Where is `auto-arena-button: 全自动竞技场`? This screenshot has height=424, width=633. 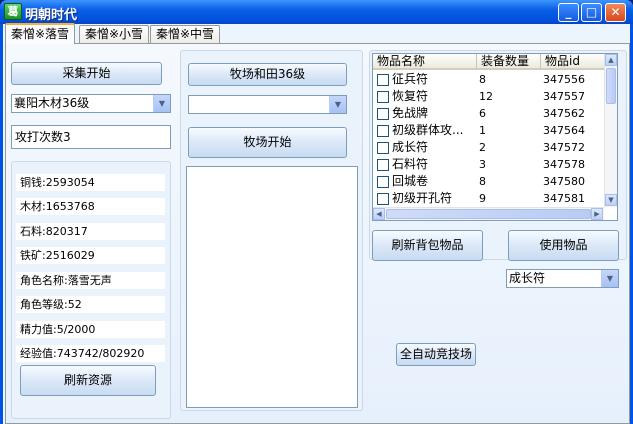 auto-arena-button: 全自动竞技场 is located at coordinates (436, 354).